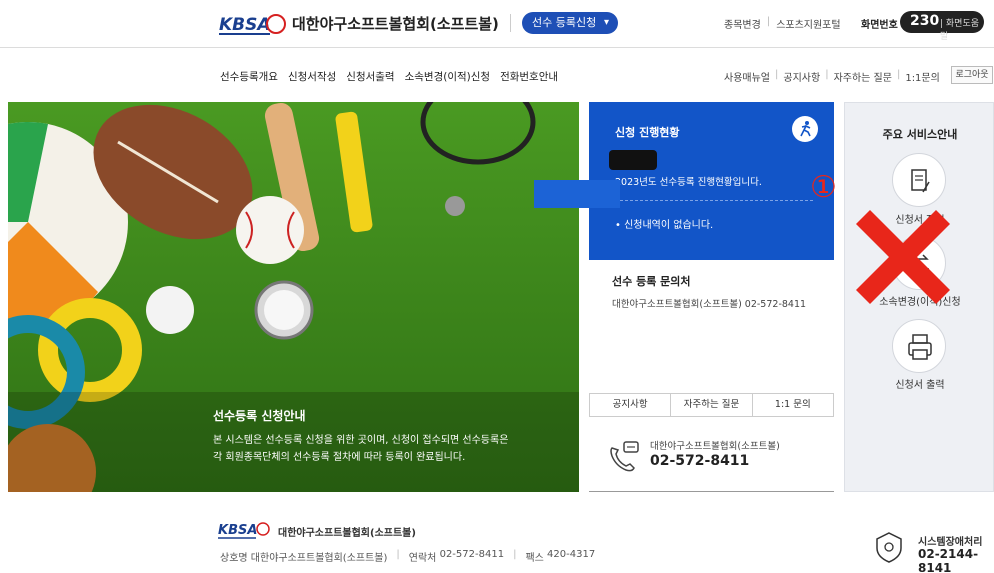 This screenshot has height=573, width=994. I want to click on screen-number-label: 화면번호, so click(879, 25).